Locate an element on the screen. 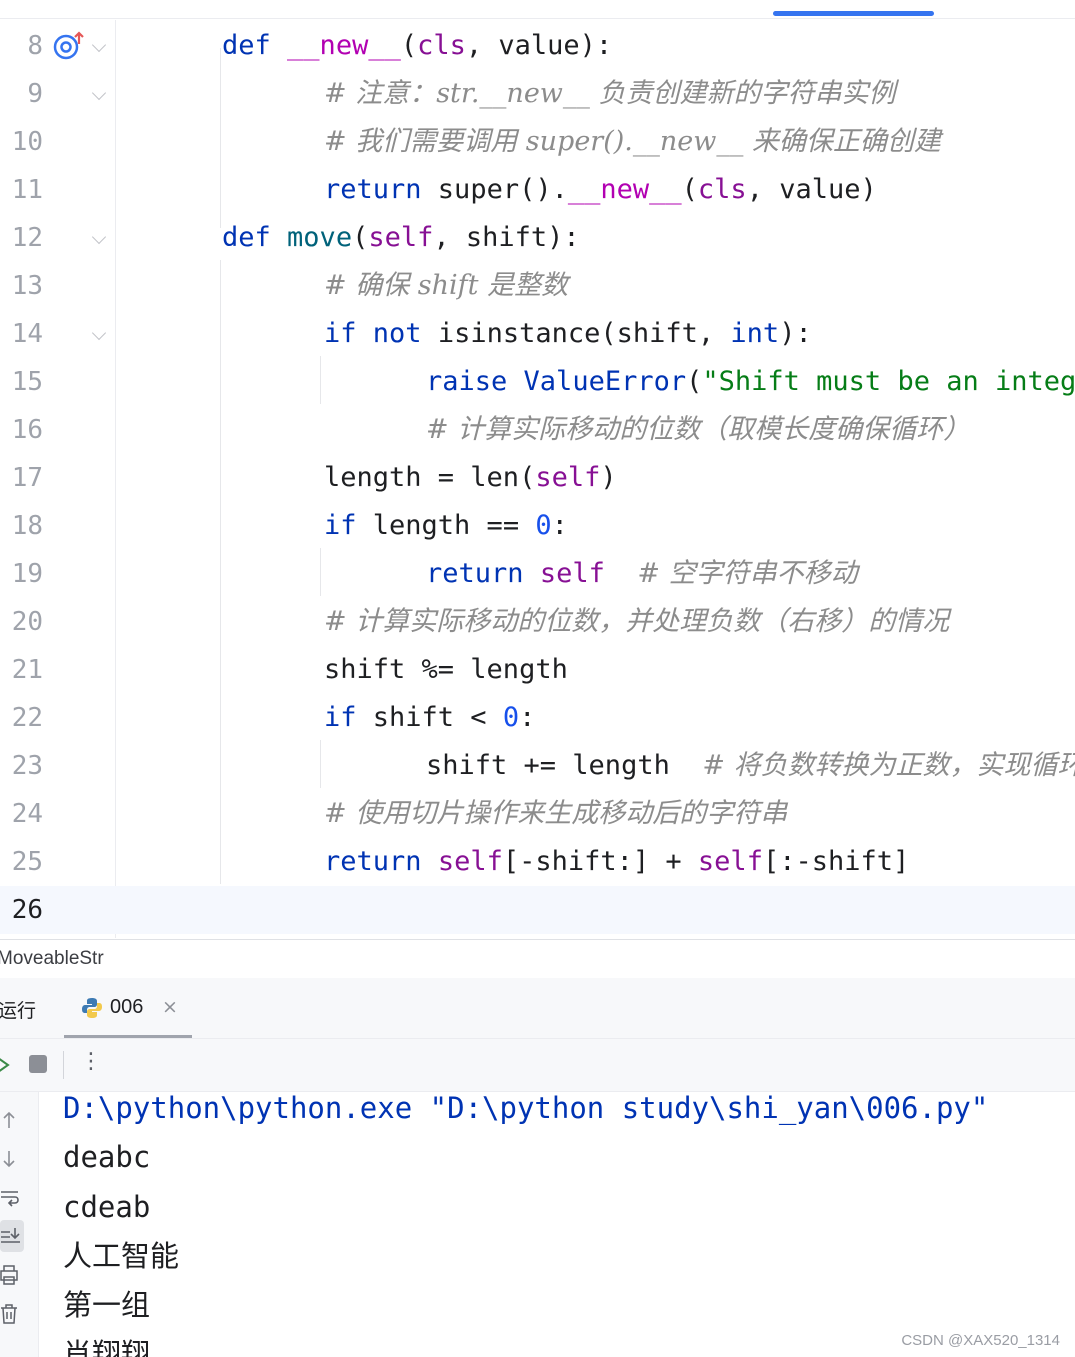  code-line: 9 # 注意：str.__new__ 负责创建新的字符串实例 is located at coordinates (537, 94).